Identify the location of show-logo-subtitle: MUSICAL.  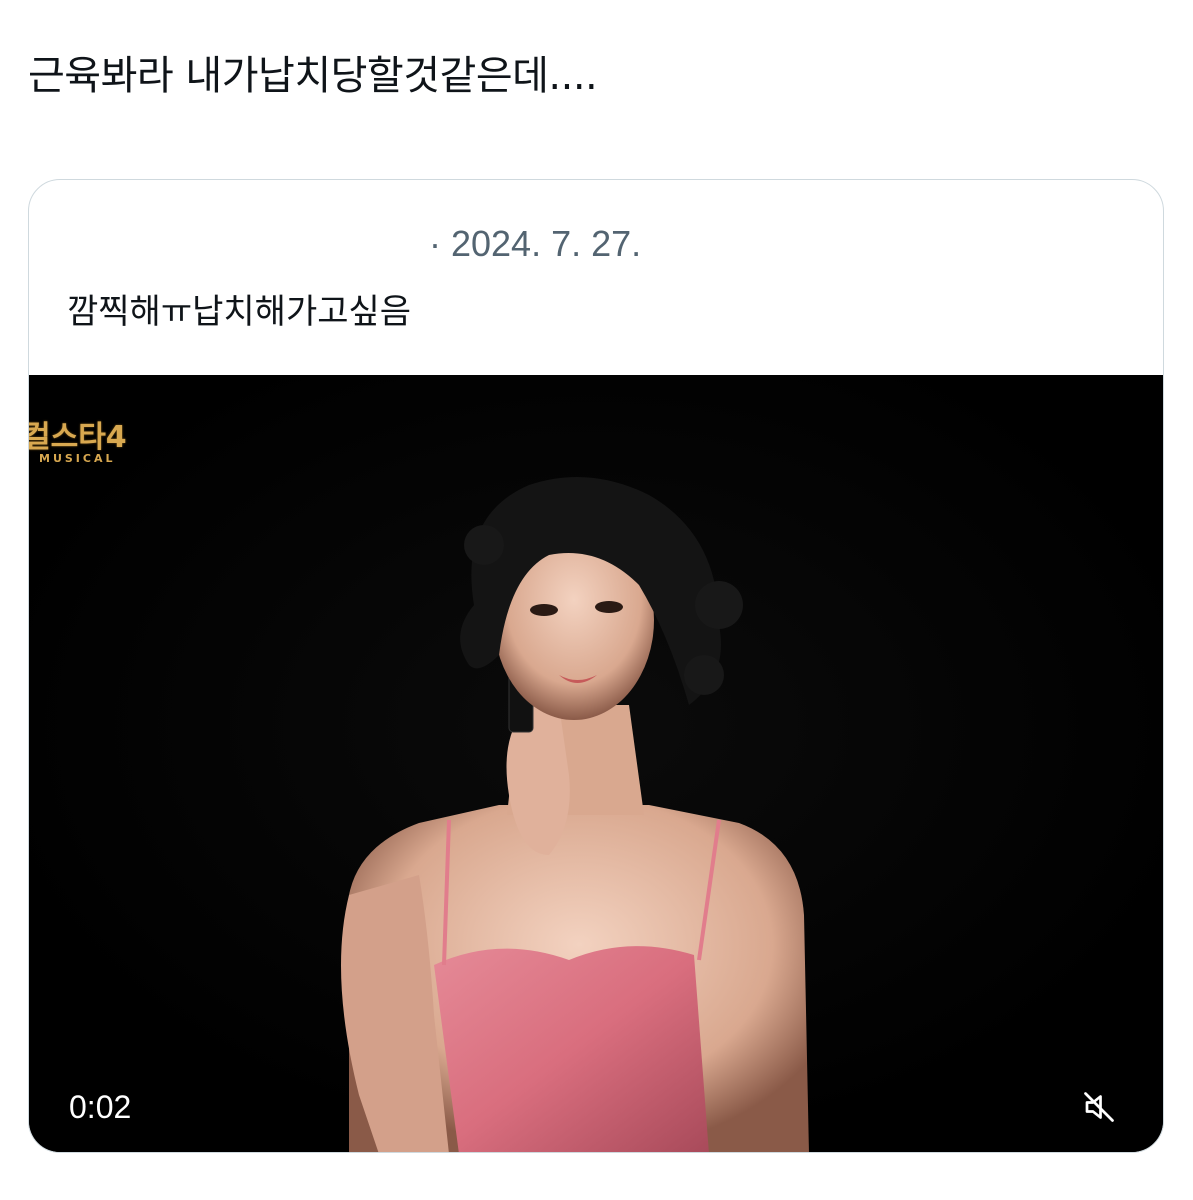
(77, 458).